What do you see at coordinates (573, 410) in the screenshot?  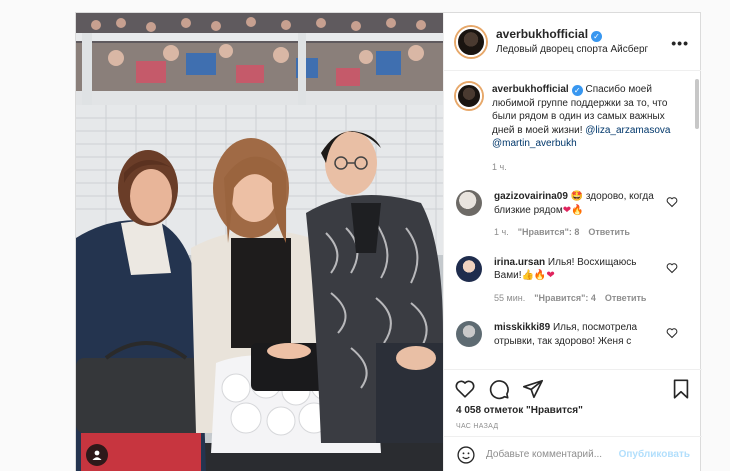 I see `likes-count: 4 058 отметок "Нравится"` at bounding box center [573, 410].